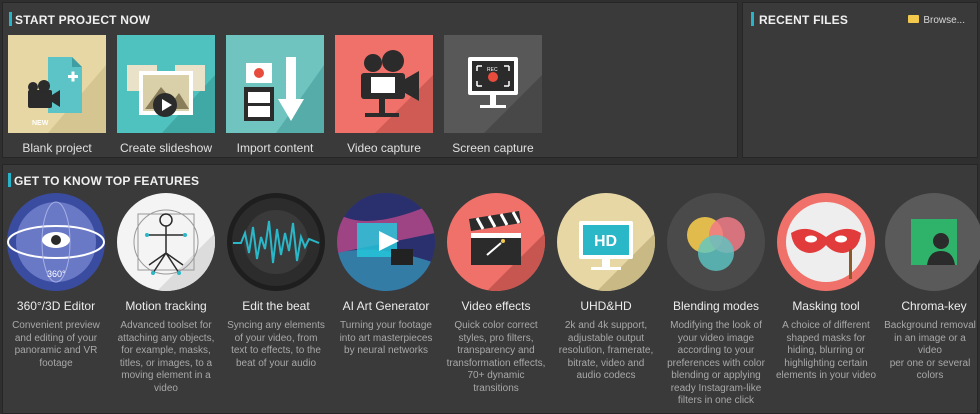 The width and height of the screenshot is (980, 414). What do you see at coordinates (386, 306) in the screenshot?
I see `feature-ai-art-generator-name: AI Art Generator` at bounding box center [386, 306].